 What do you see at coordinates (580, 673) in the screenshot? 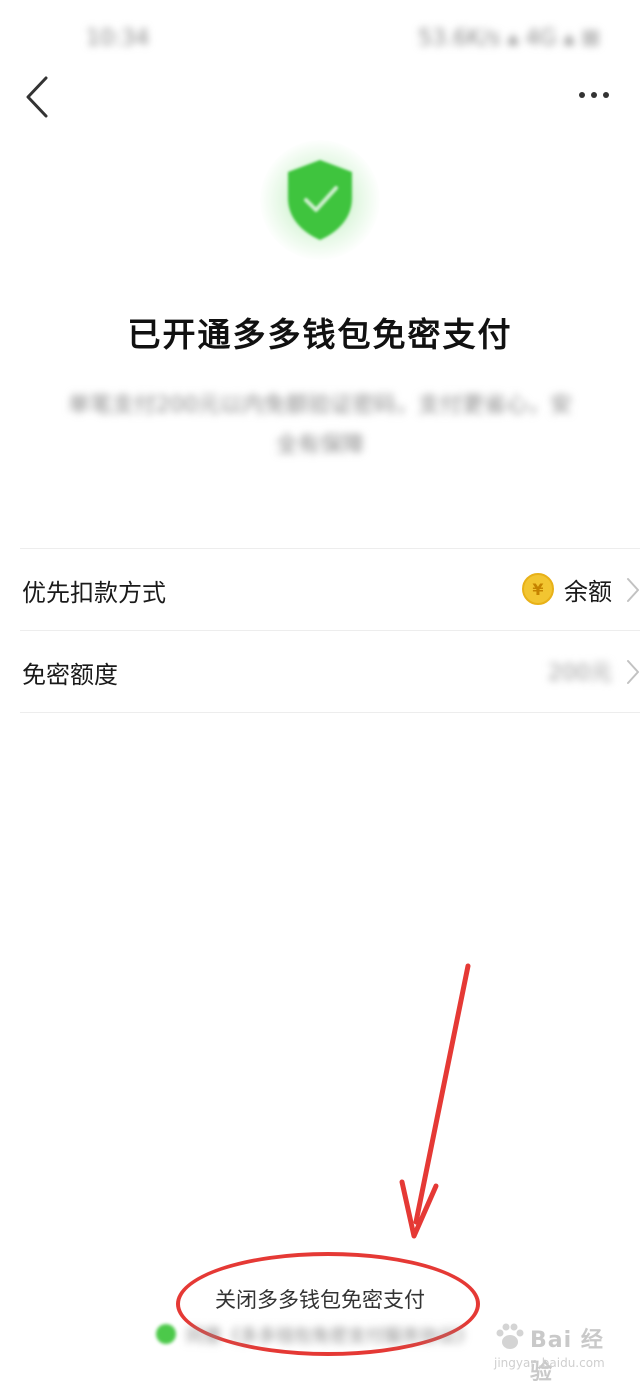
I see `row-value: 200元` at bounding box center [580, 673].